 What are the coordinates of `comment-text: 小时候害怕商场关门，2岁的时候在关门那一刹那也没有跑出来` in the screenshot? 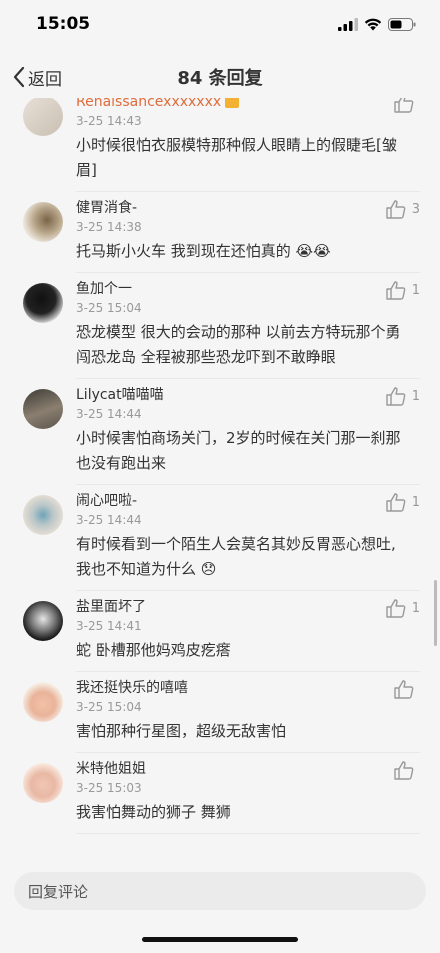 It's located at (238, 450).